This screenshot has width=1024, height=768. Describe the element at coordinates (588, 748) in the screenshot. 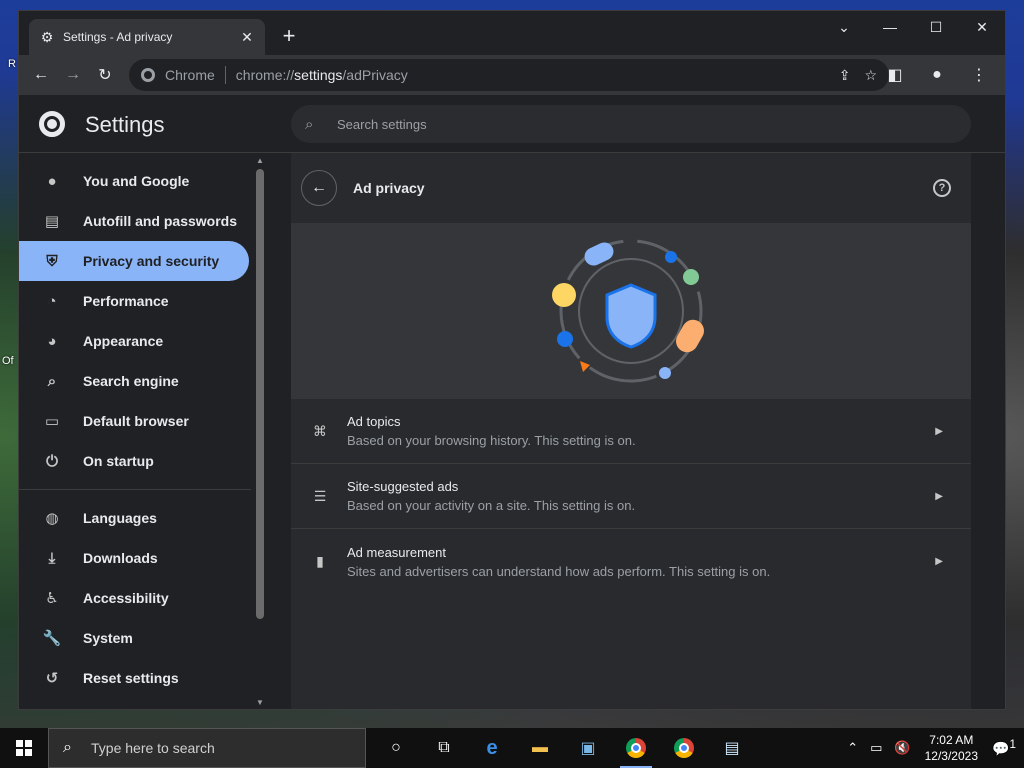

I see `control-panel-icon: ▣` at that location.